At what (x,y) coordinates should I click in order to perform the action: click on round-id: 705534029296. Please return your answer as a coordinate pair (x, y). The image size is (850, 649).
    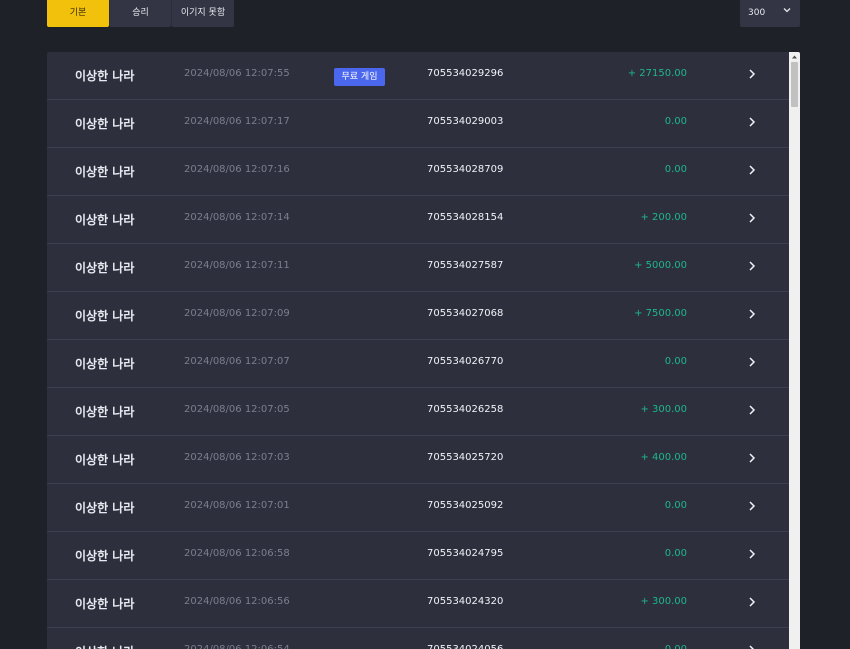
    Looking at the image, I should click on (465, 73).